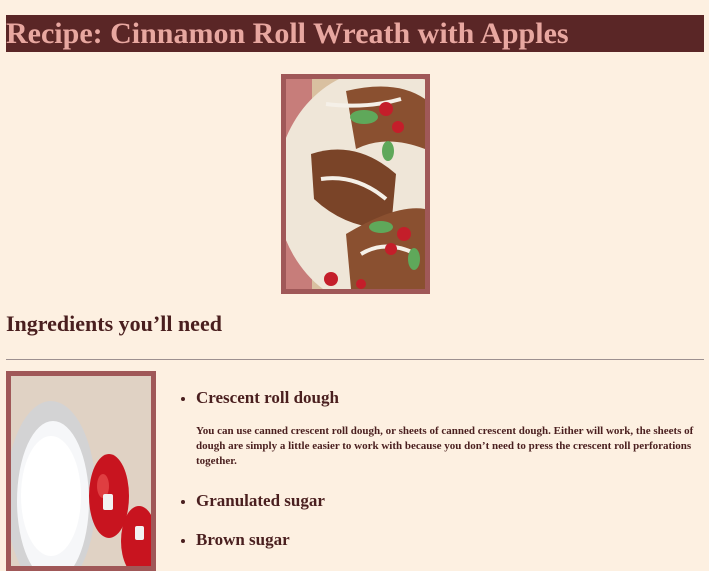 The height and width of the screenshot is (571, 709). What do you see at coordinates (355, 359) in the screenshot?
I see `section-divider` at bounding box center [355, 359].